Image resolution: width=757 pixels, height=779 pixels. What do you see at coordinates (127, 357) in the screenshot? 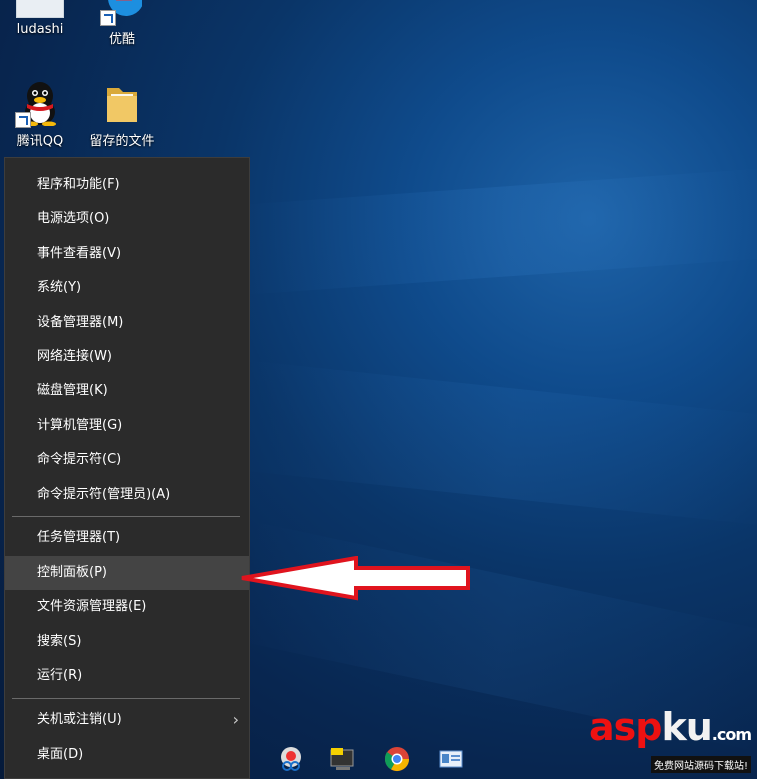
I see `menu-item-network-connections: 网络连接(W)` at bounding box center [127, 357].